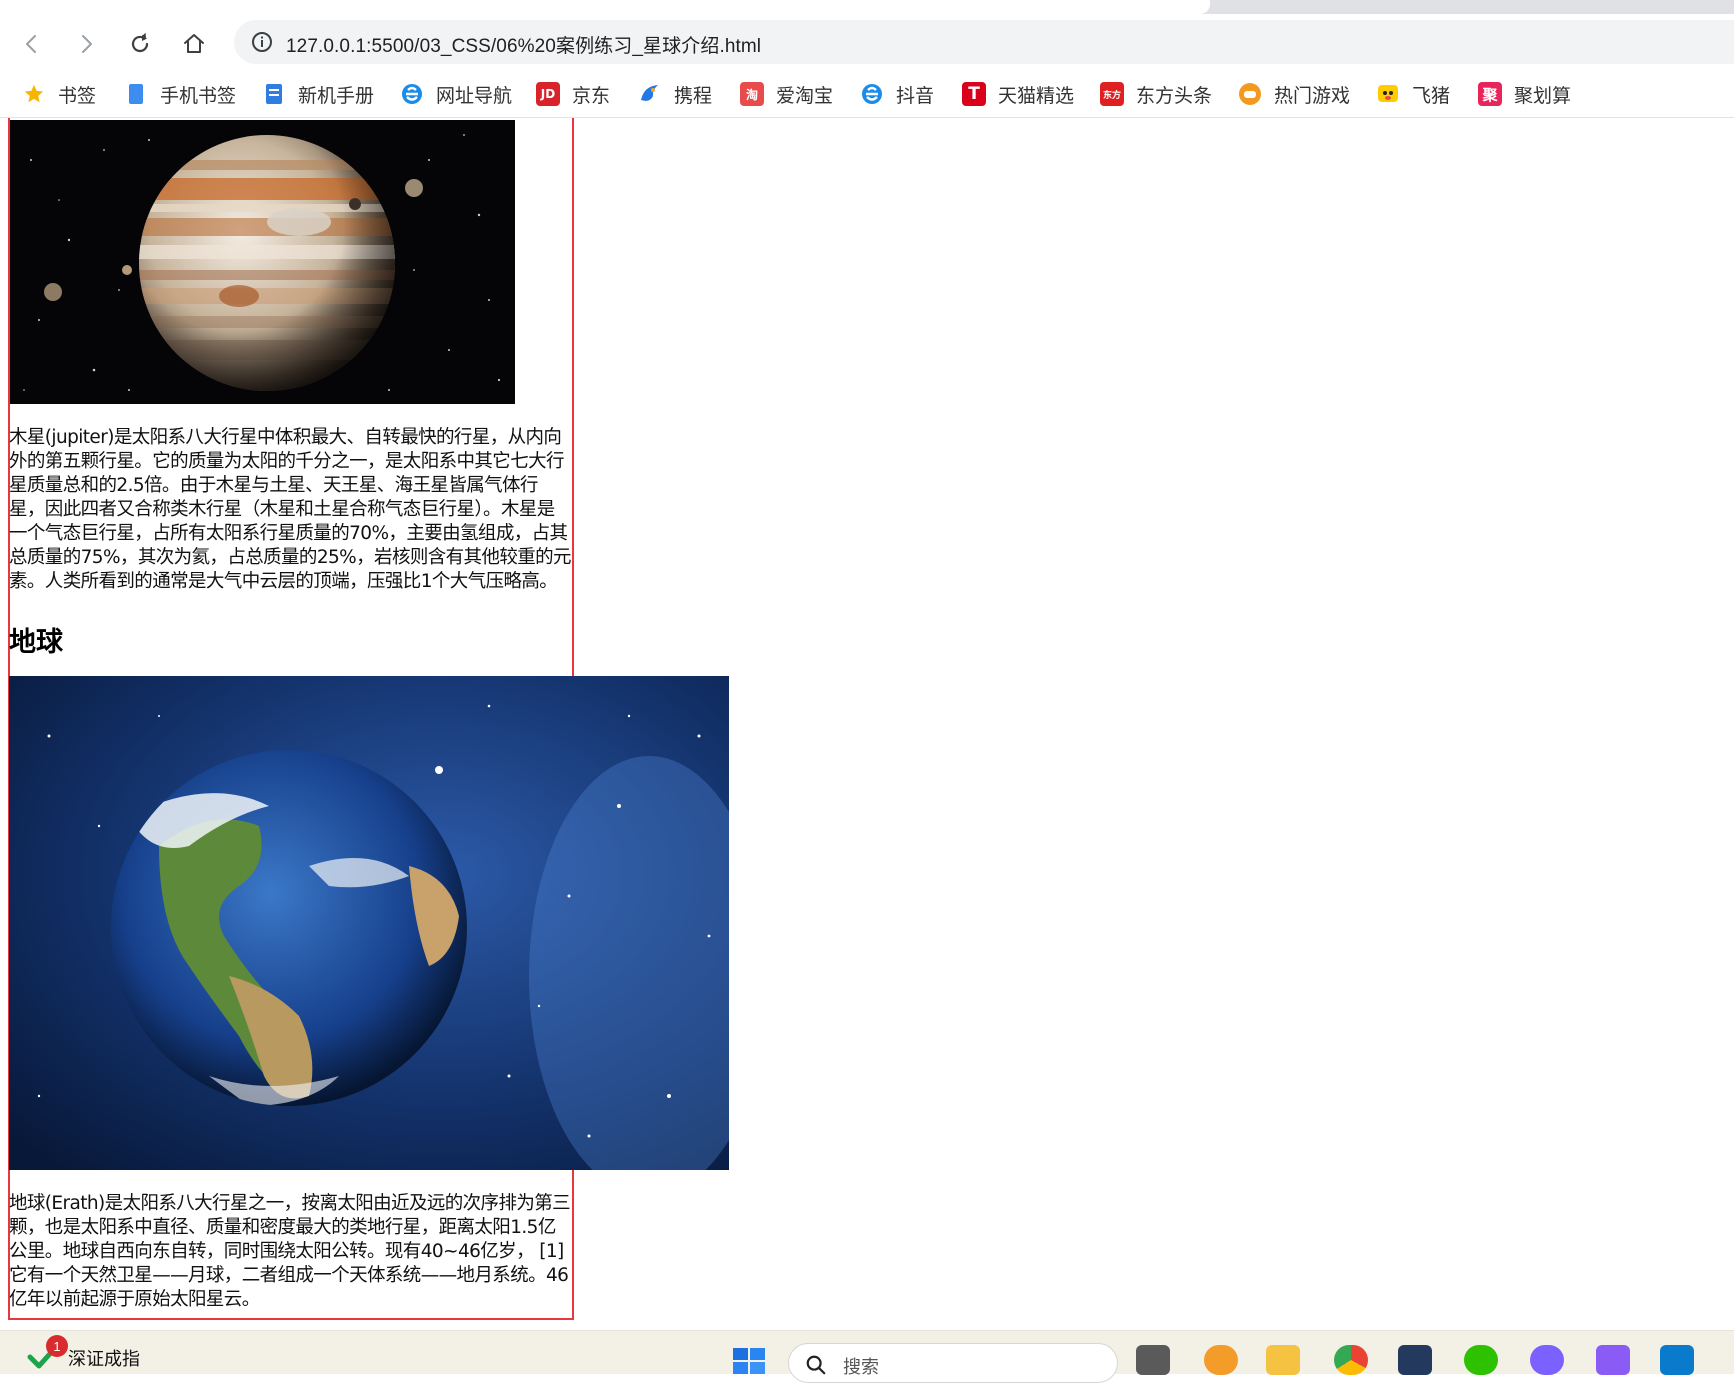  I want to click on taskbar-search: 搜索, so click(953, 1363).